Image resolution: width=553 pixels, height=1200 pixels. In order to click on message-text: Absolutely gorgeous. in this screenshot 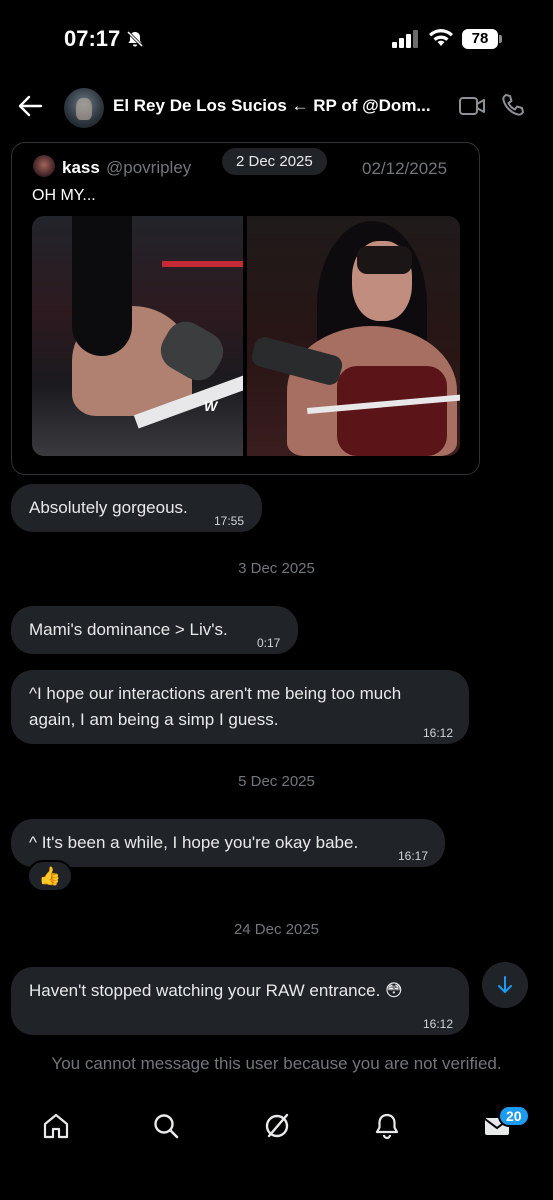, I will do `click(108, 507)`.